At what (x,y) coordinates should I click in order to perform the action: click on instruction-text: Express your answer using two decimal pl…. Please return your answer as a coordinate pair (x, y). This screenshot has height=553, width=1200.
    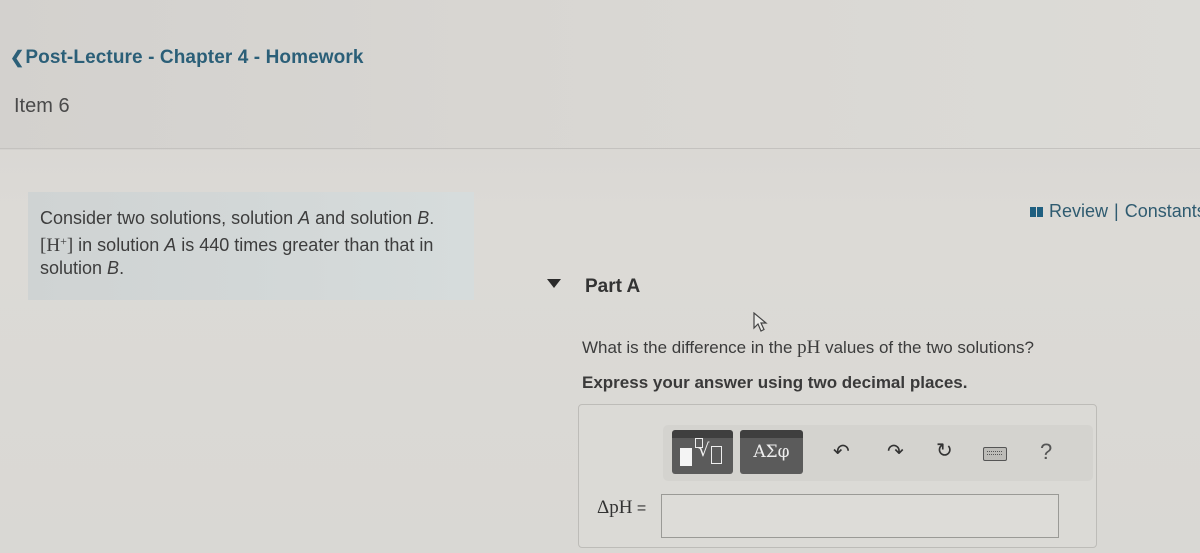
    Looking at the image, I should click on (775, 382).